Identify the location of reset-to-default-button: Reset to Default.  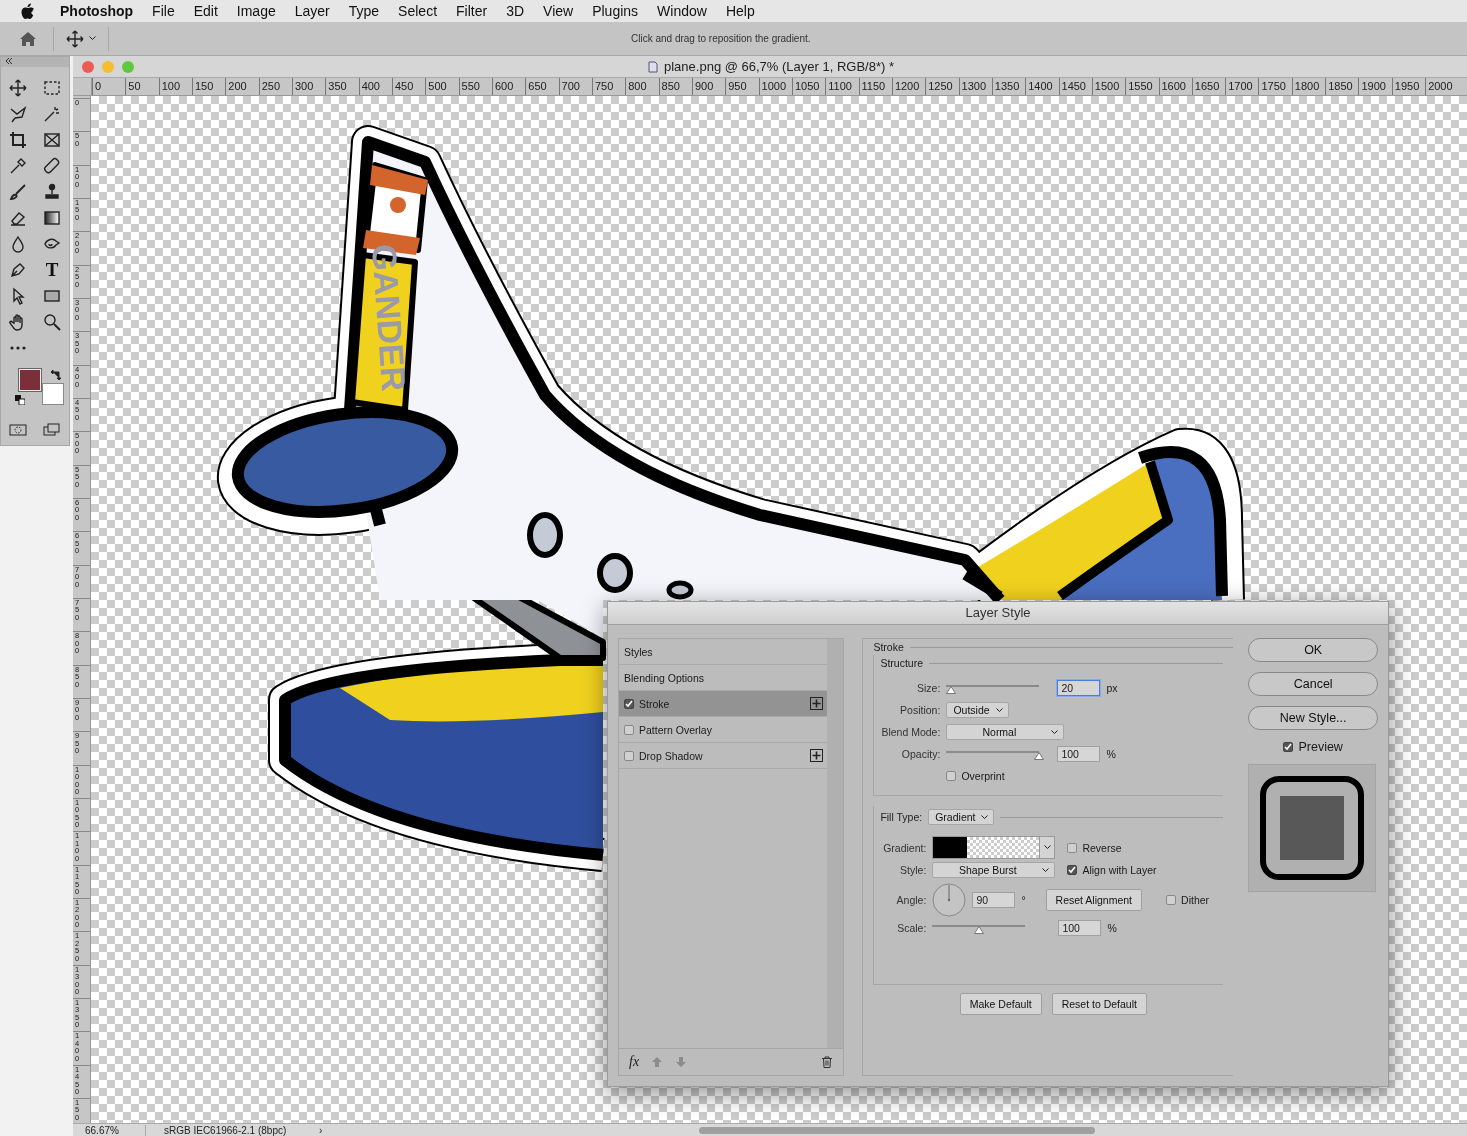
(1099, 1004).